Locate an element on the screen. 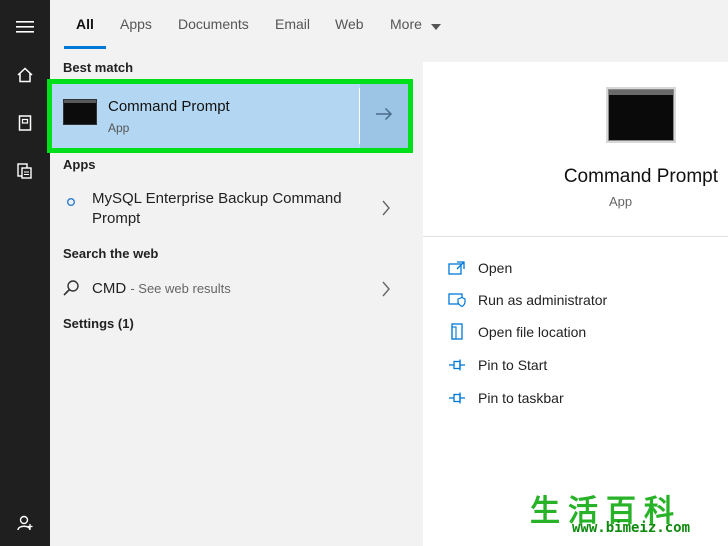 This screenshot has height=546, width=728. section-best-match: Best match is located at coordinates (98, 67).